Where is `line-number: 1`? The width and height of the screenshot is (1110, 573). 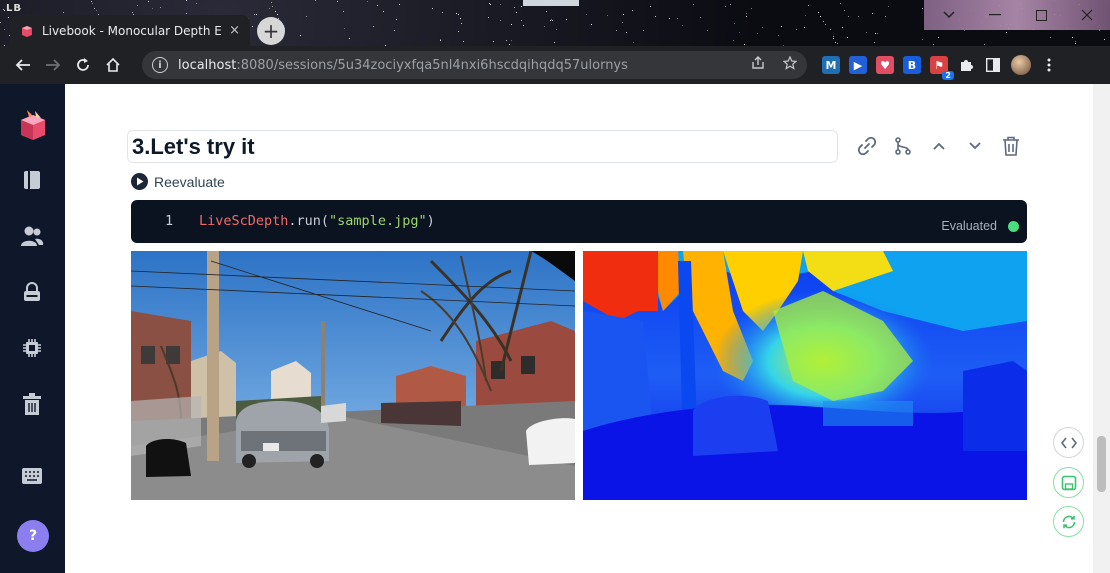 line-number: 1 is located at coordinates (169, 221).